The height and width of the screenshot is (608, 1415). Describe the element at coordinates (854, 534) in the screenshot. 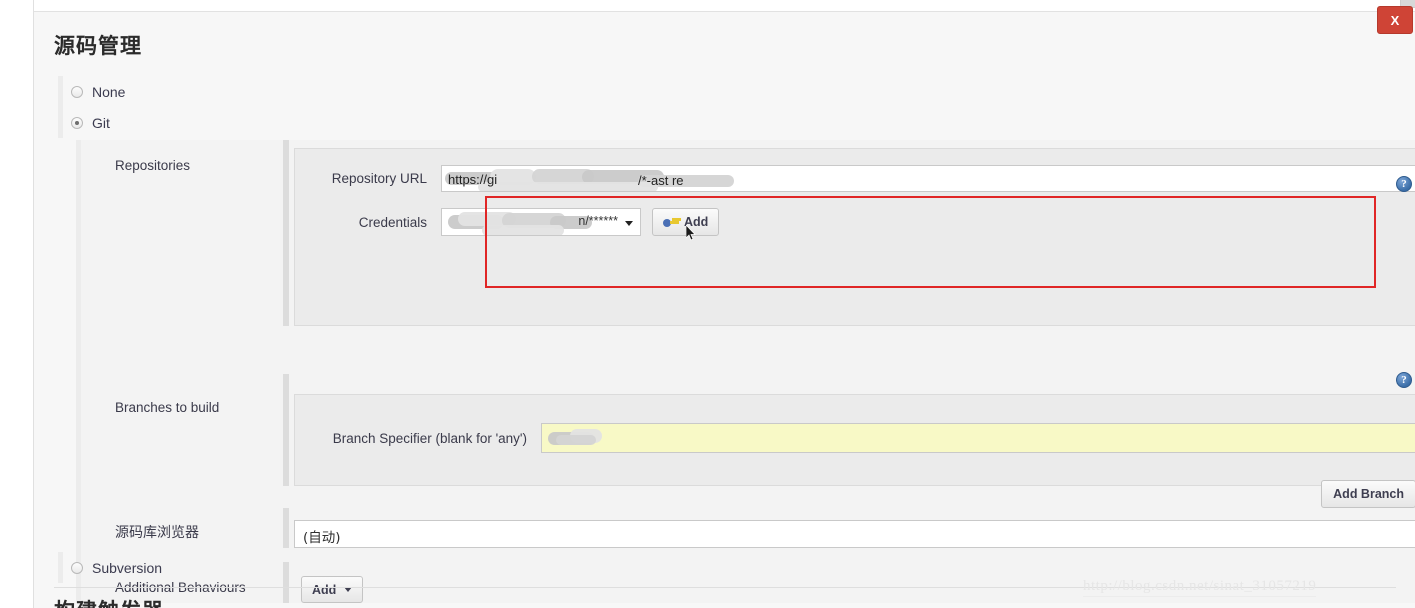

I see `repository-browser-select: (自动)` at that location.